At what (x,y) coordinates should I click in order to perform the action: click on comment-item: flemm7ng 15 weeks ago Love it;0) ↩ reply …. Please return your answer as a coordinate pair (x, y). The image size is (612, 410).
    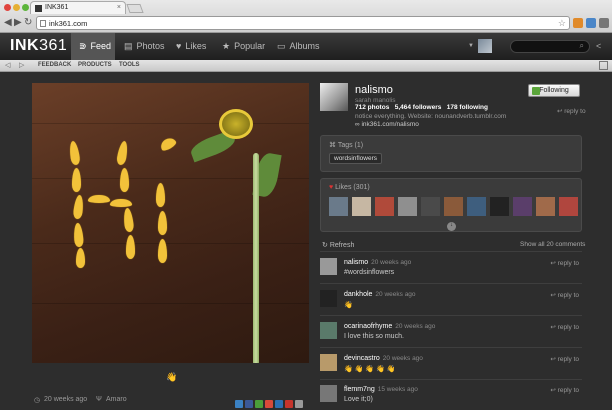
    Looking at the image, I should click on (451, 397).